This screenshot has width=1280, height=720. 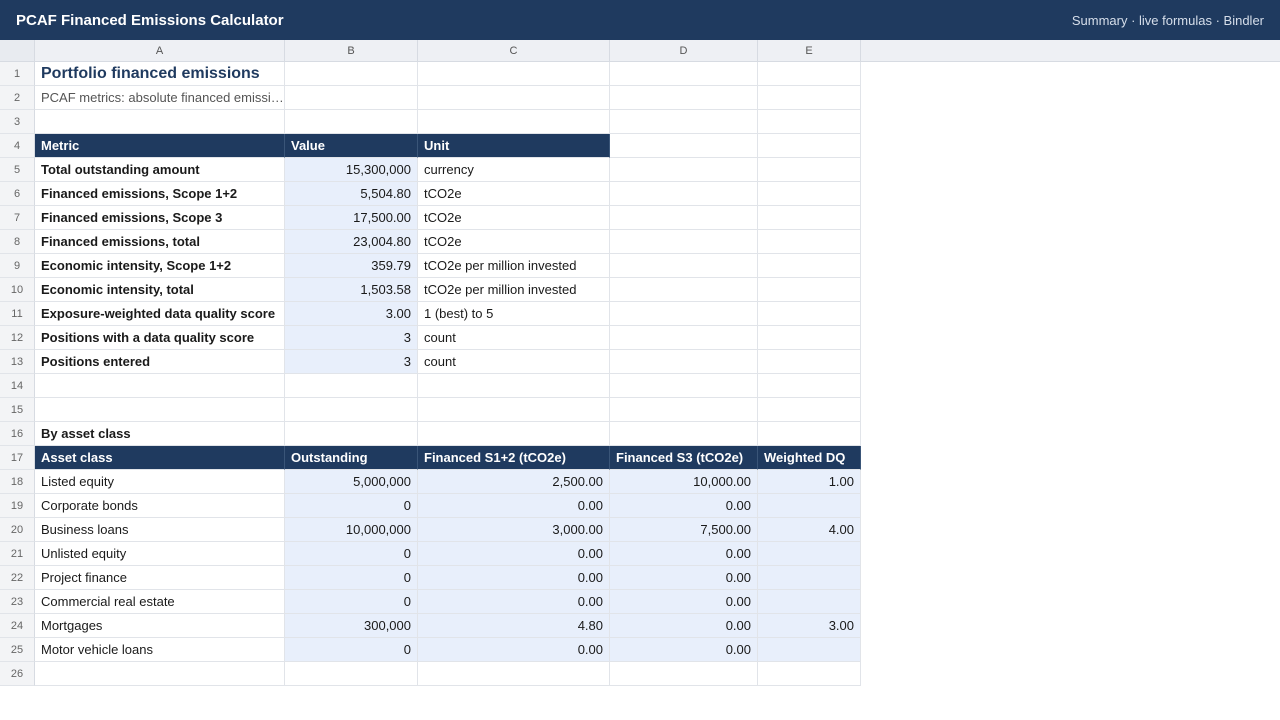 I want to click on row-header: 16, so click(x=17, y=434).